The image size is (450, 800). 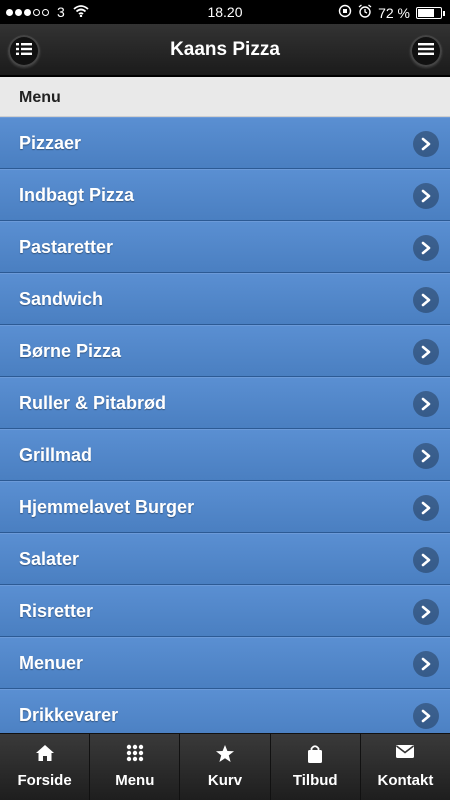 What do you see at coordinates (225, 403) in the screenshot?
I see `menu-item-ruller-pitabrod: Ruller & Pitabrød` at bounding box center [225, 403].